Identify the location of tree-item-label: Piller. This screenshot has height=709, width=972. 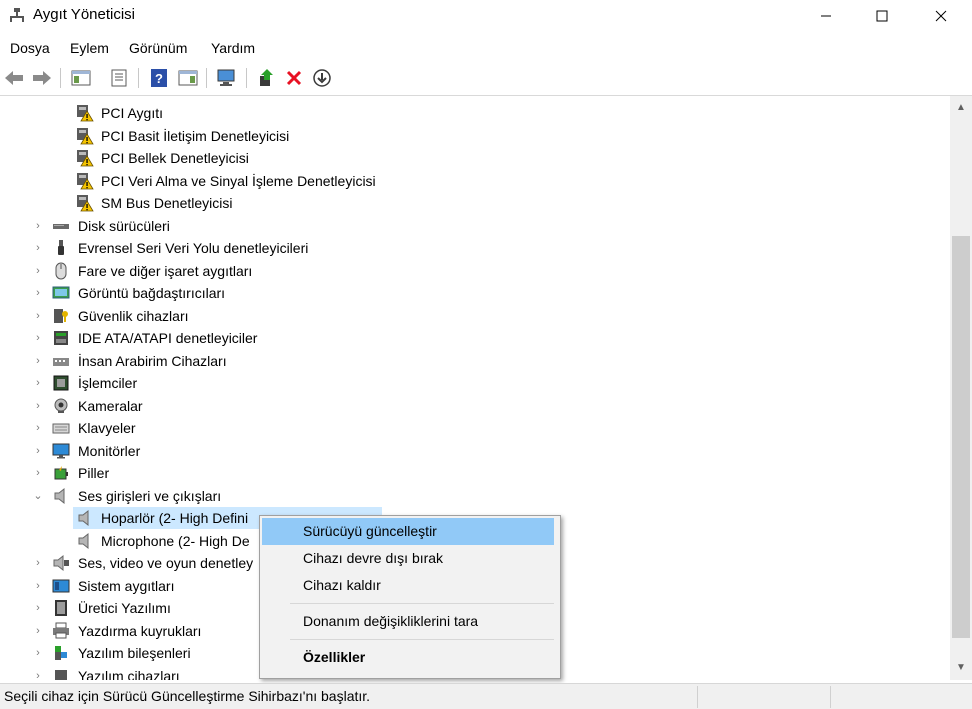
(94, 473).